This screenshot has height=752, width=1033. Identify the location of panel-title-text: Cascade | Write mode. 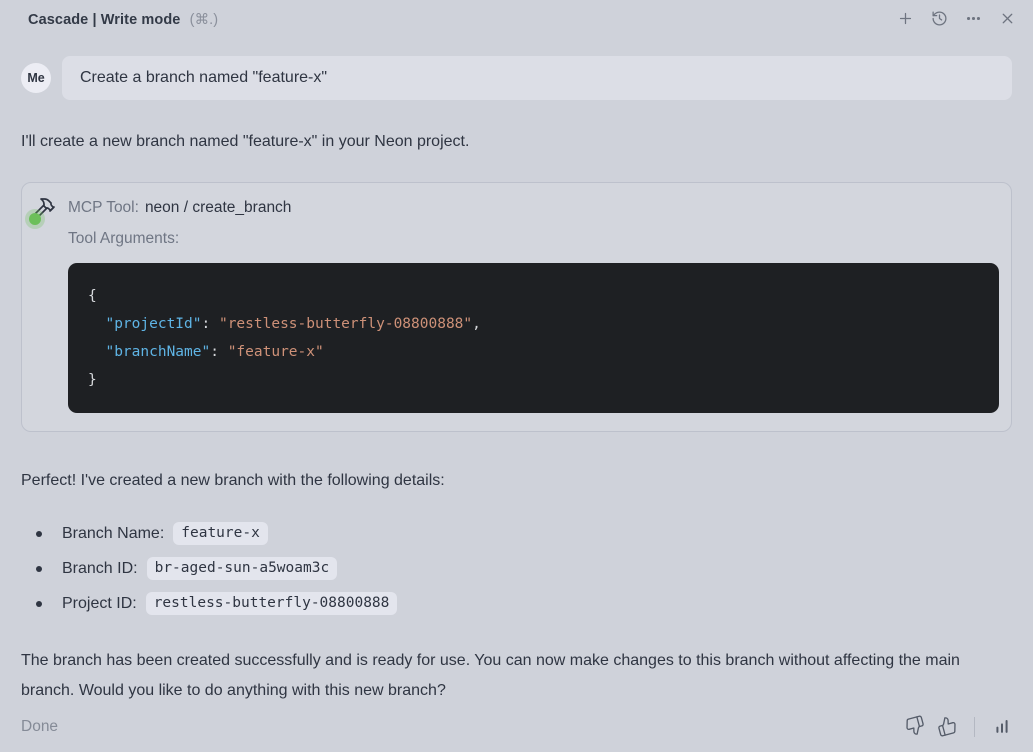
(104, 20).